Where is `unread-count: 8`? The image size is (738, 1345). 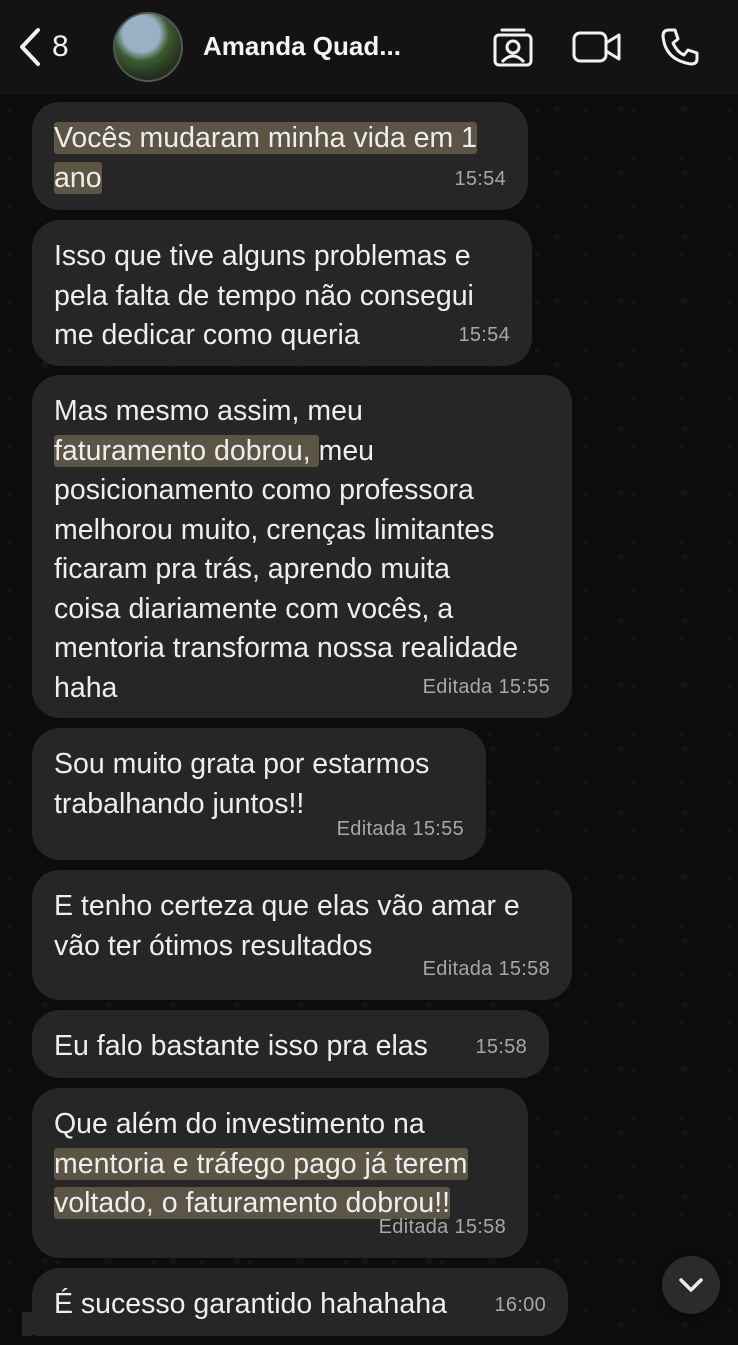
unread-count: 8 is located at coordinates (60, 46).